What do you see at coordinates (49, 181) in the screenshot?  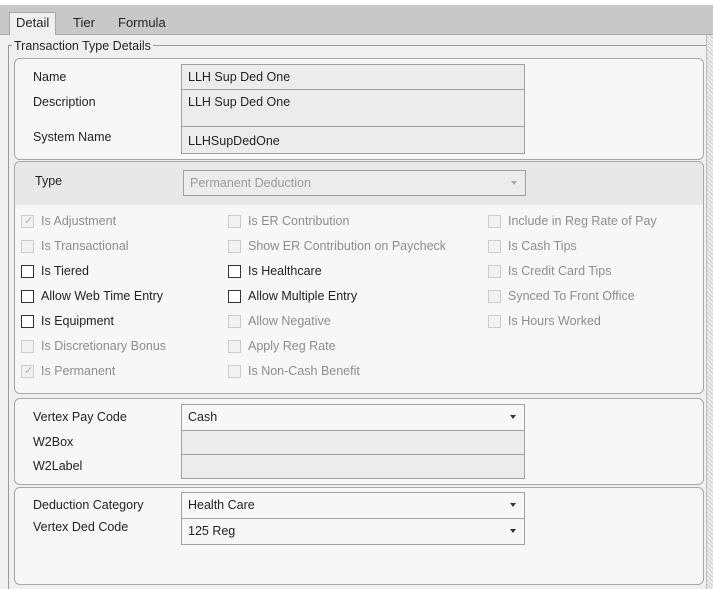 I see `type-label: Type` at bounding box center [49, 181].